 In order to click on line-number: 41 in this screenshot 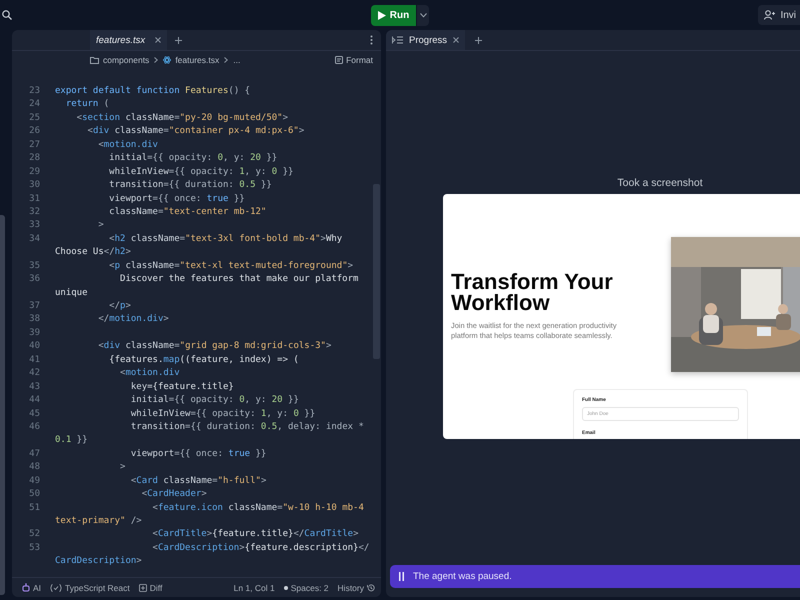, I will do `click(34, 360)`.